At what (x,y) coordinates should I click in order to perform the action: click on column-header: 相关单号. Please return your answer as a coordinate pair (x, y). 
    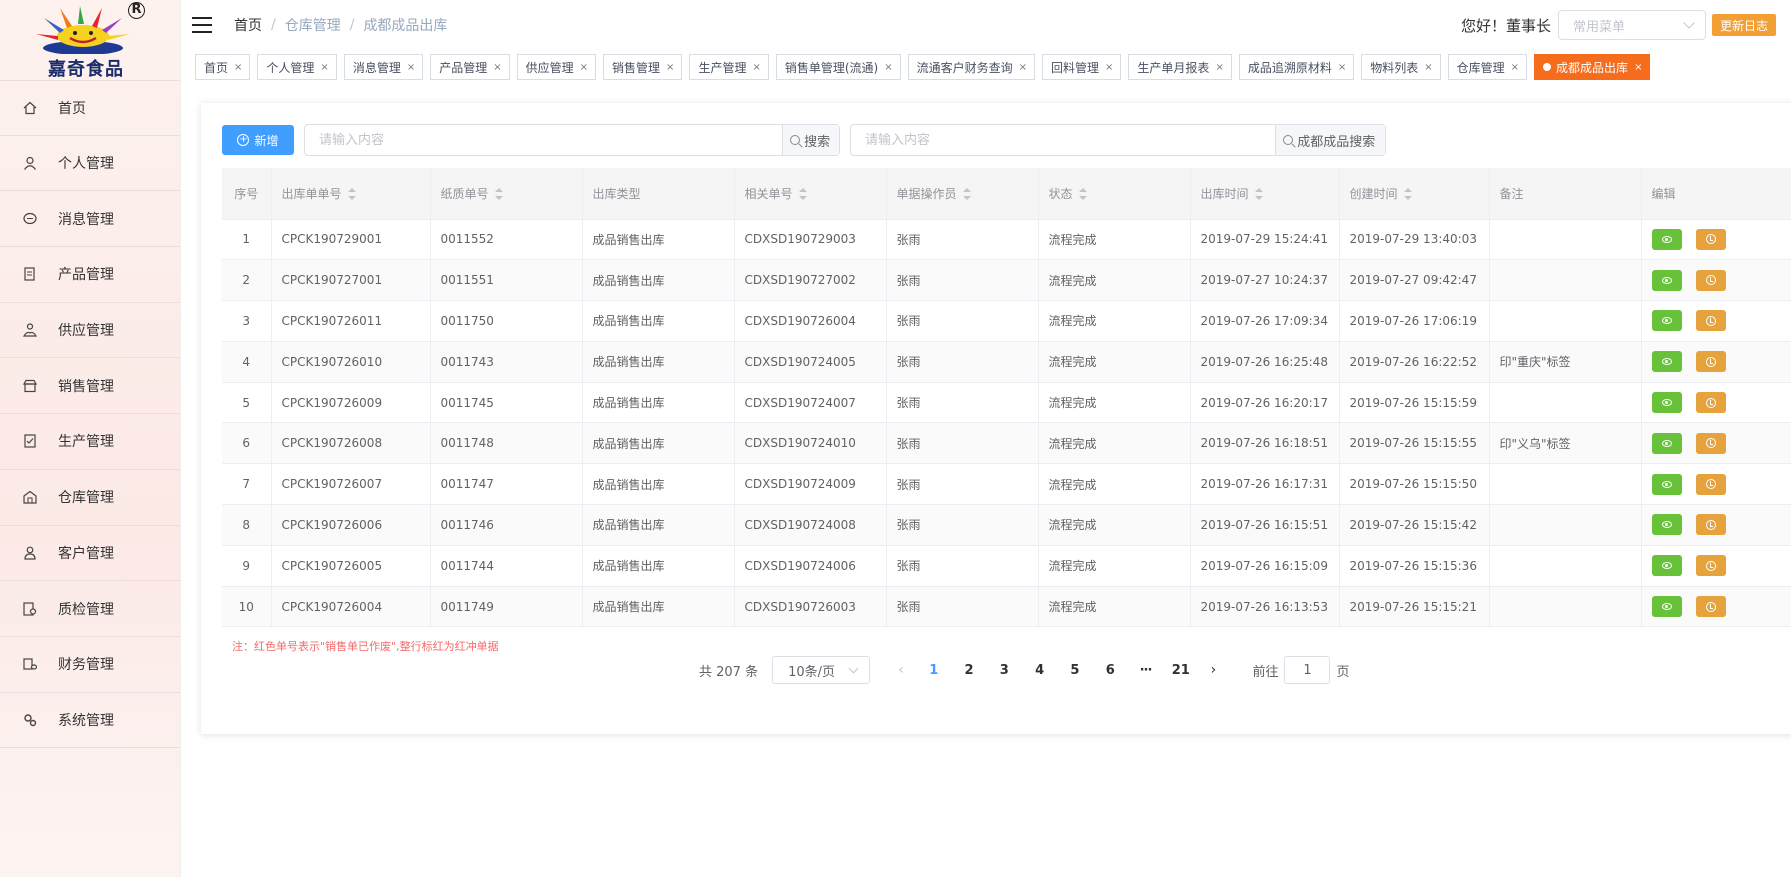
    Looking at the image, I should click on (810, 194).